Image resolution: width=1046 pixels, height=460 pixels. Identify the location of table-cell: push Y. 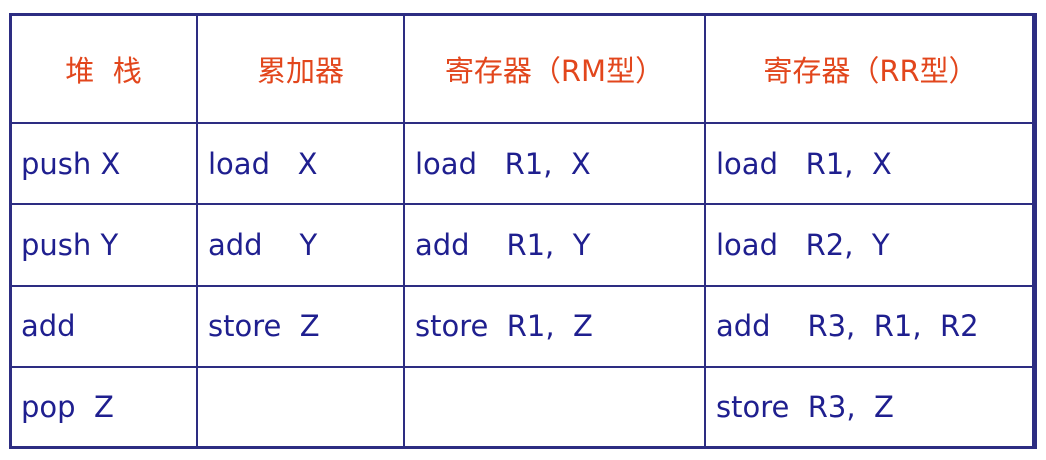
(103, 245).